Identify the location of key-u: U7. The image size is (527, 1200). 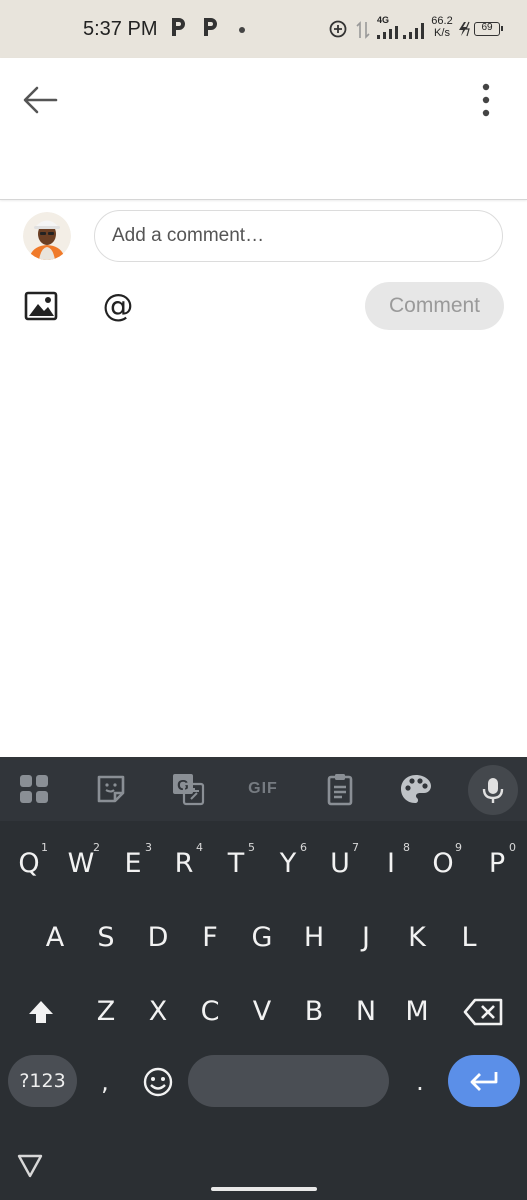
(340, 864).